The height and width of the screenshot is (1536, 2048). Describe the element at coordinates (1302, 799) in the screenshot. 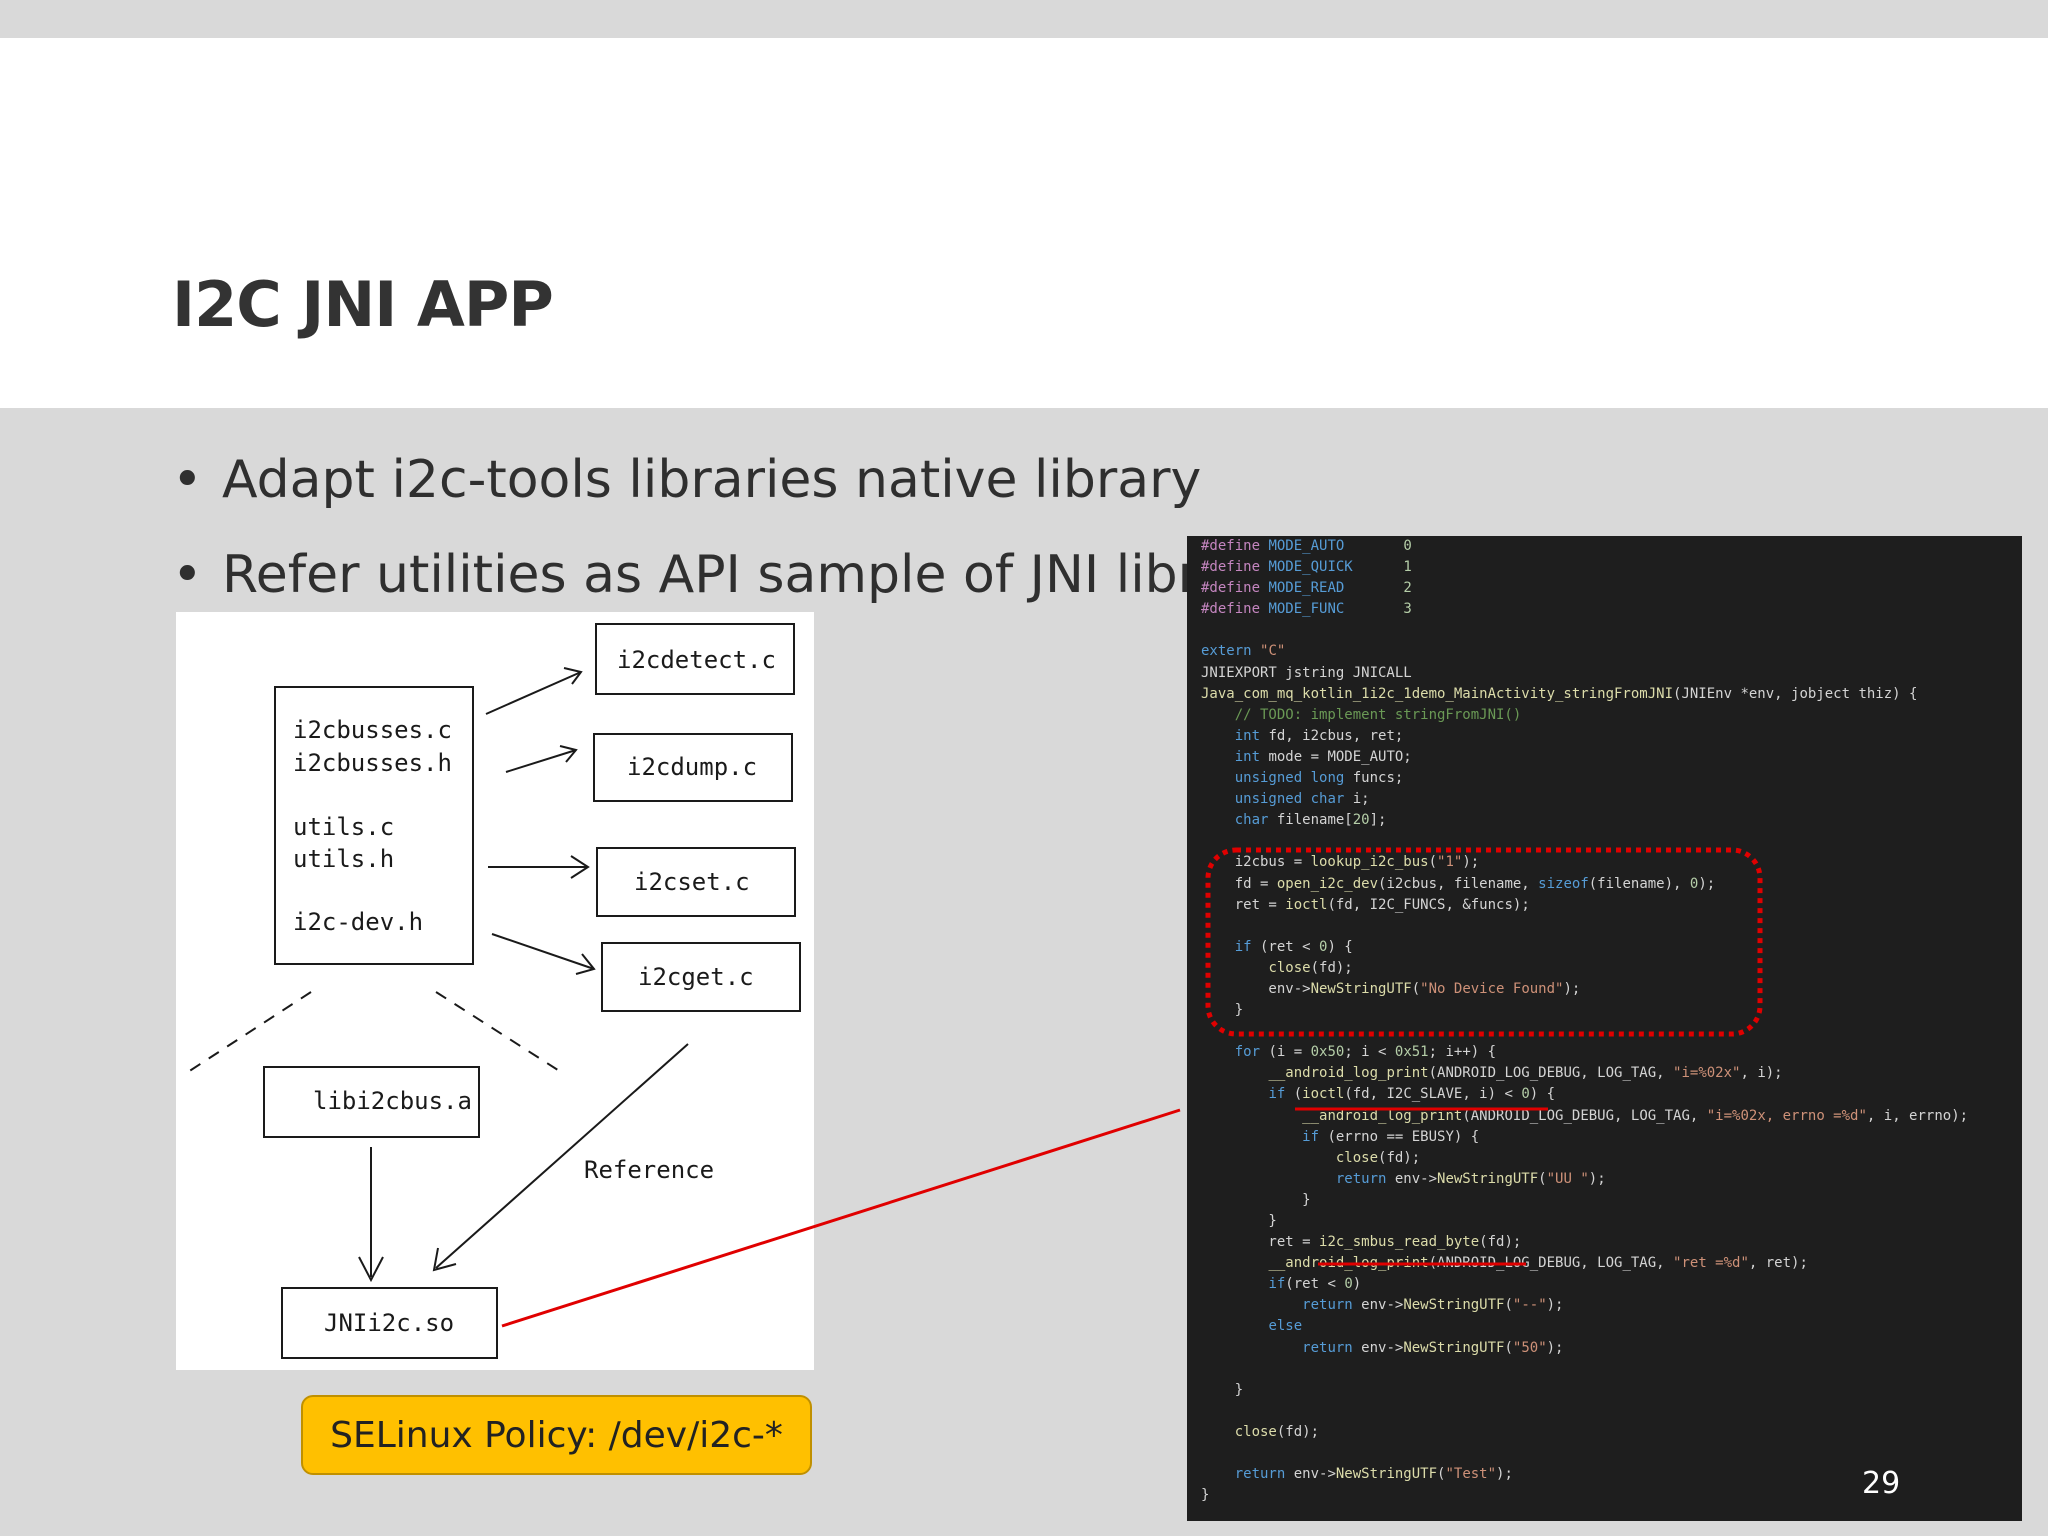

I see `code-line: unsigned char i;` at that location.